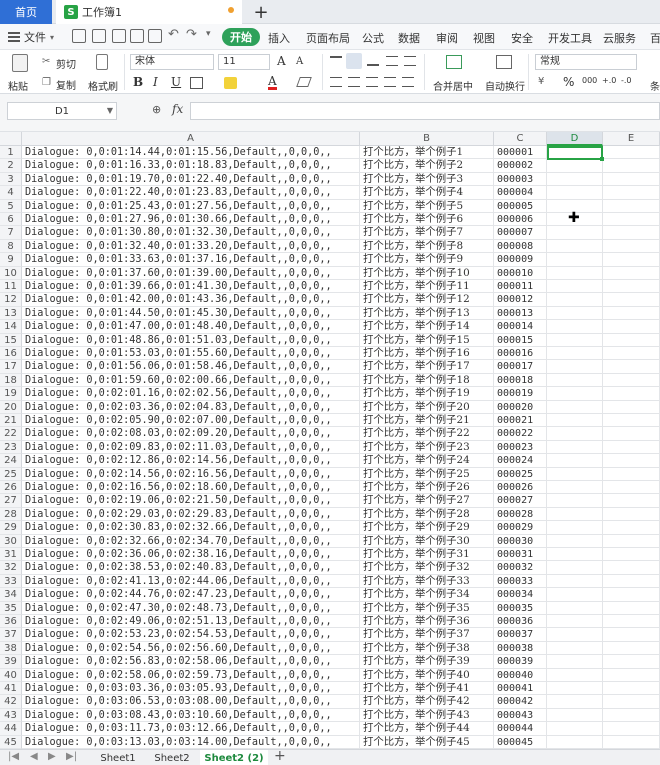 This screenshot has width=660, height=765. What do you see at coordinates (447, 38) in the screenshot?
I see `menu-review: 审阅` at bounding box center [447, 38].